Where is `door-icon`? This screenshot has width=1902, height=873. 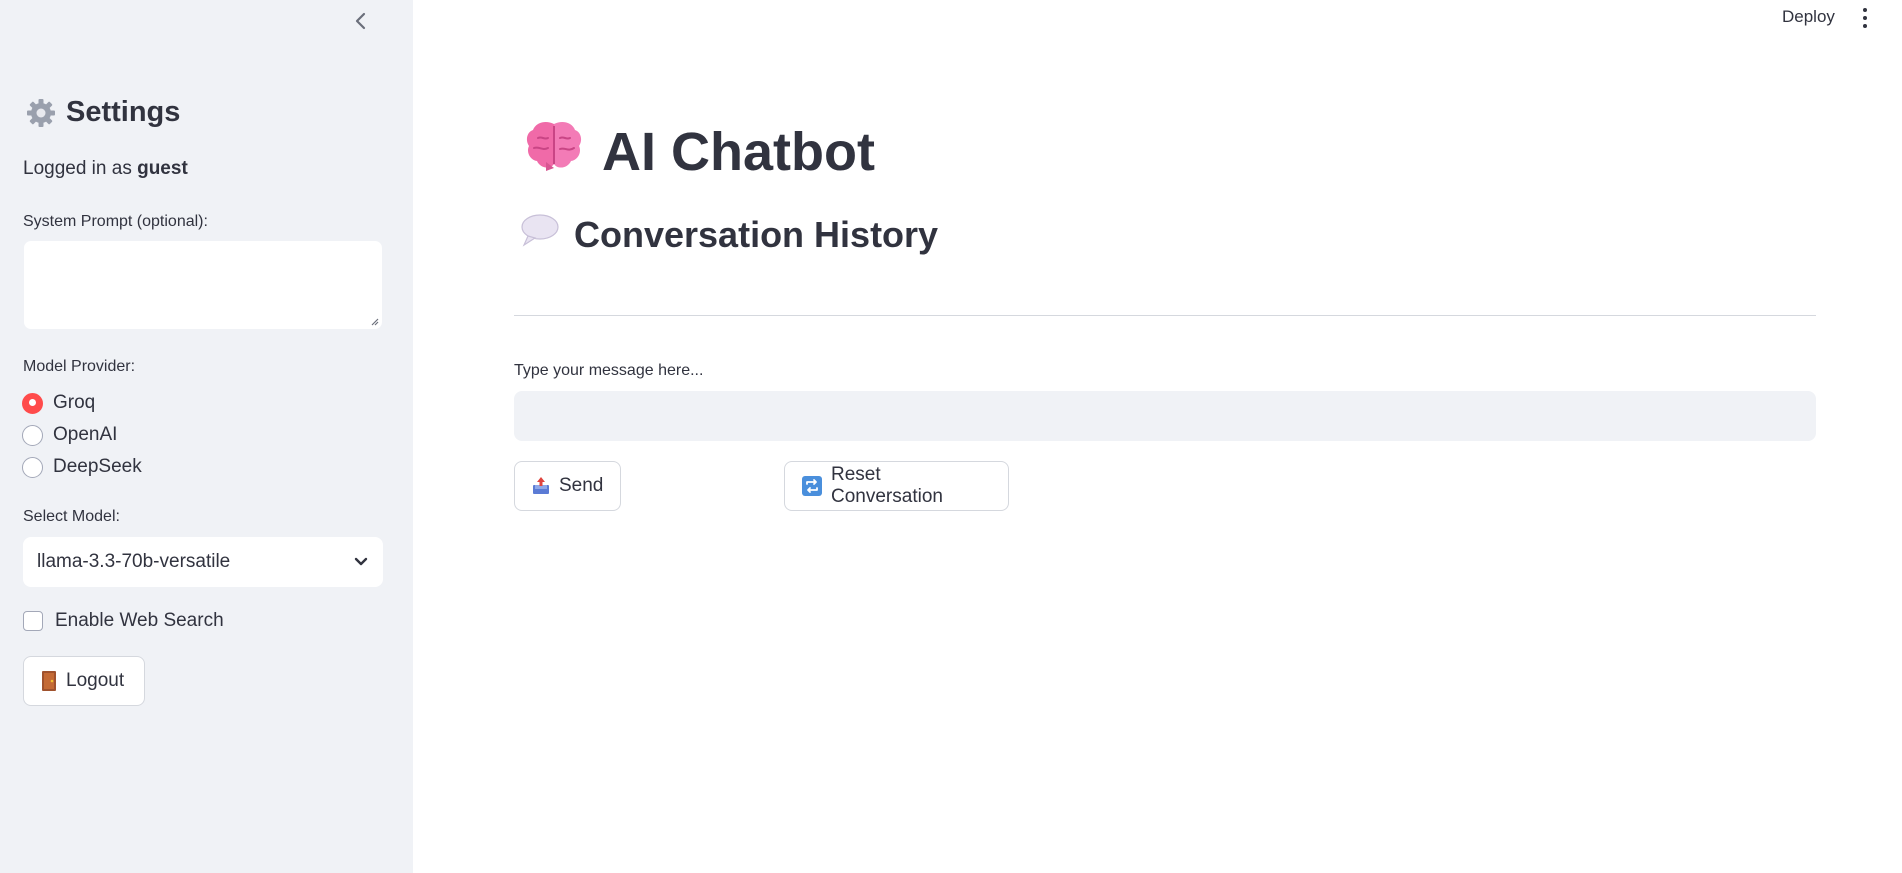
door-icon is located at coordinates (49, 681).